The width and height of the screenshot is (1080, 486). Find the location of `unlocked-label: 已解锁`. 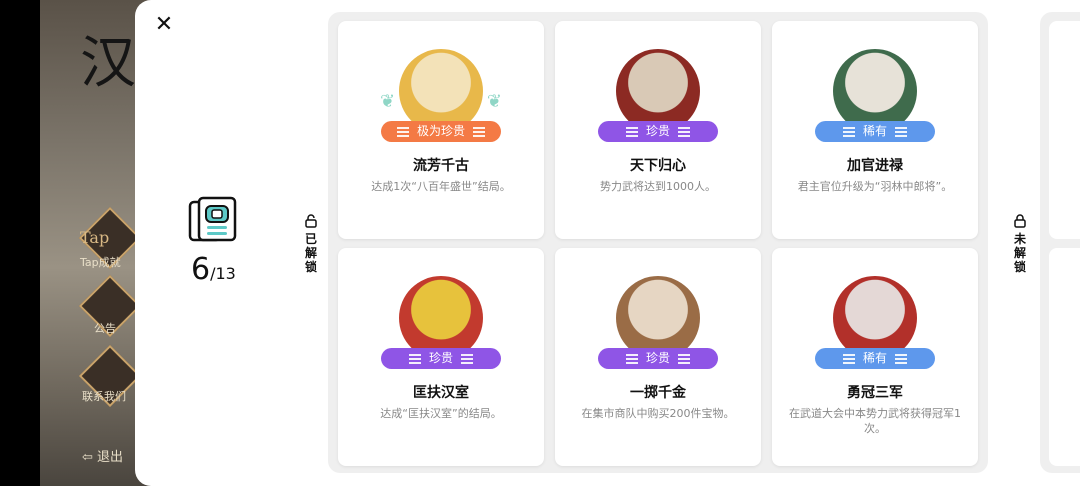

unlocked-label: 已解锁 is located at coordinates (311, 253).